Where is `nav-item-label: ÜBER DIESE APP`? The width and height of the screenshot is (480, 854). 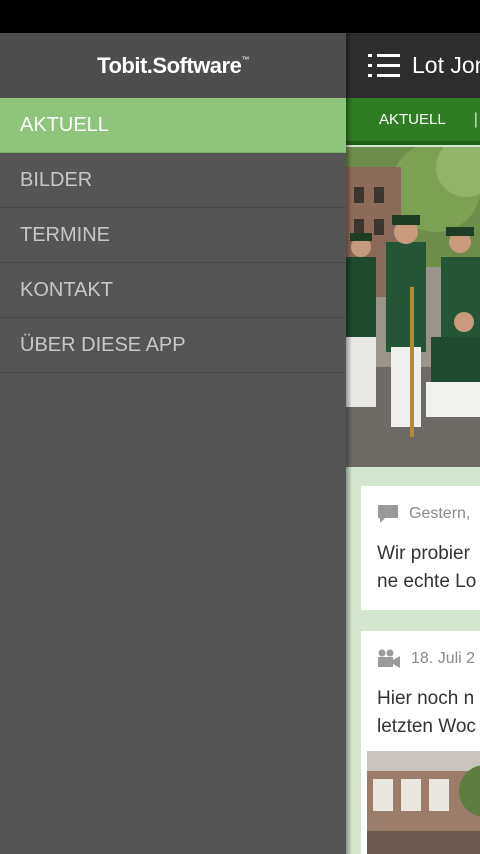 nav-item-label: ÜBER DIESE APP is located at coordinates (103, 344).